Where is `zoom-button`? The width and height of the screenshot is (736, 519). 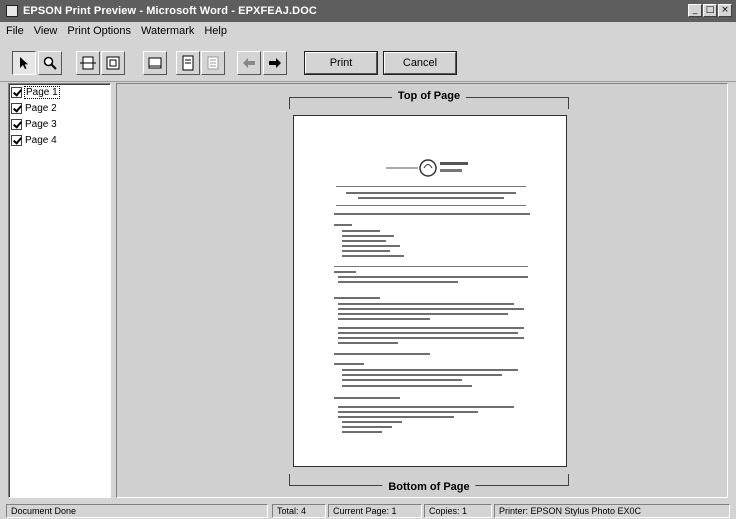 zoom-button is located at coordinates (50, 63).